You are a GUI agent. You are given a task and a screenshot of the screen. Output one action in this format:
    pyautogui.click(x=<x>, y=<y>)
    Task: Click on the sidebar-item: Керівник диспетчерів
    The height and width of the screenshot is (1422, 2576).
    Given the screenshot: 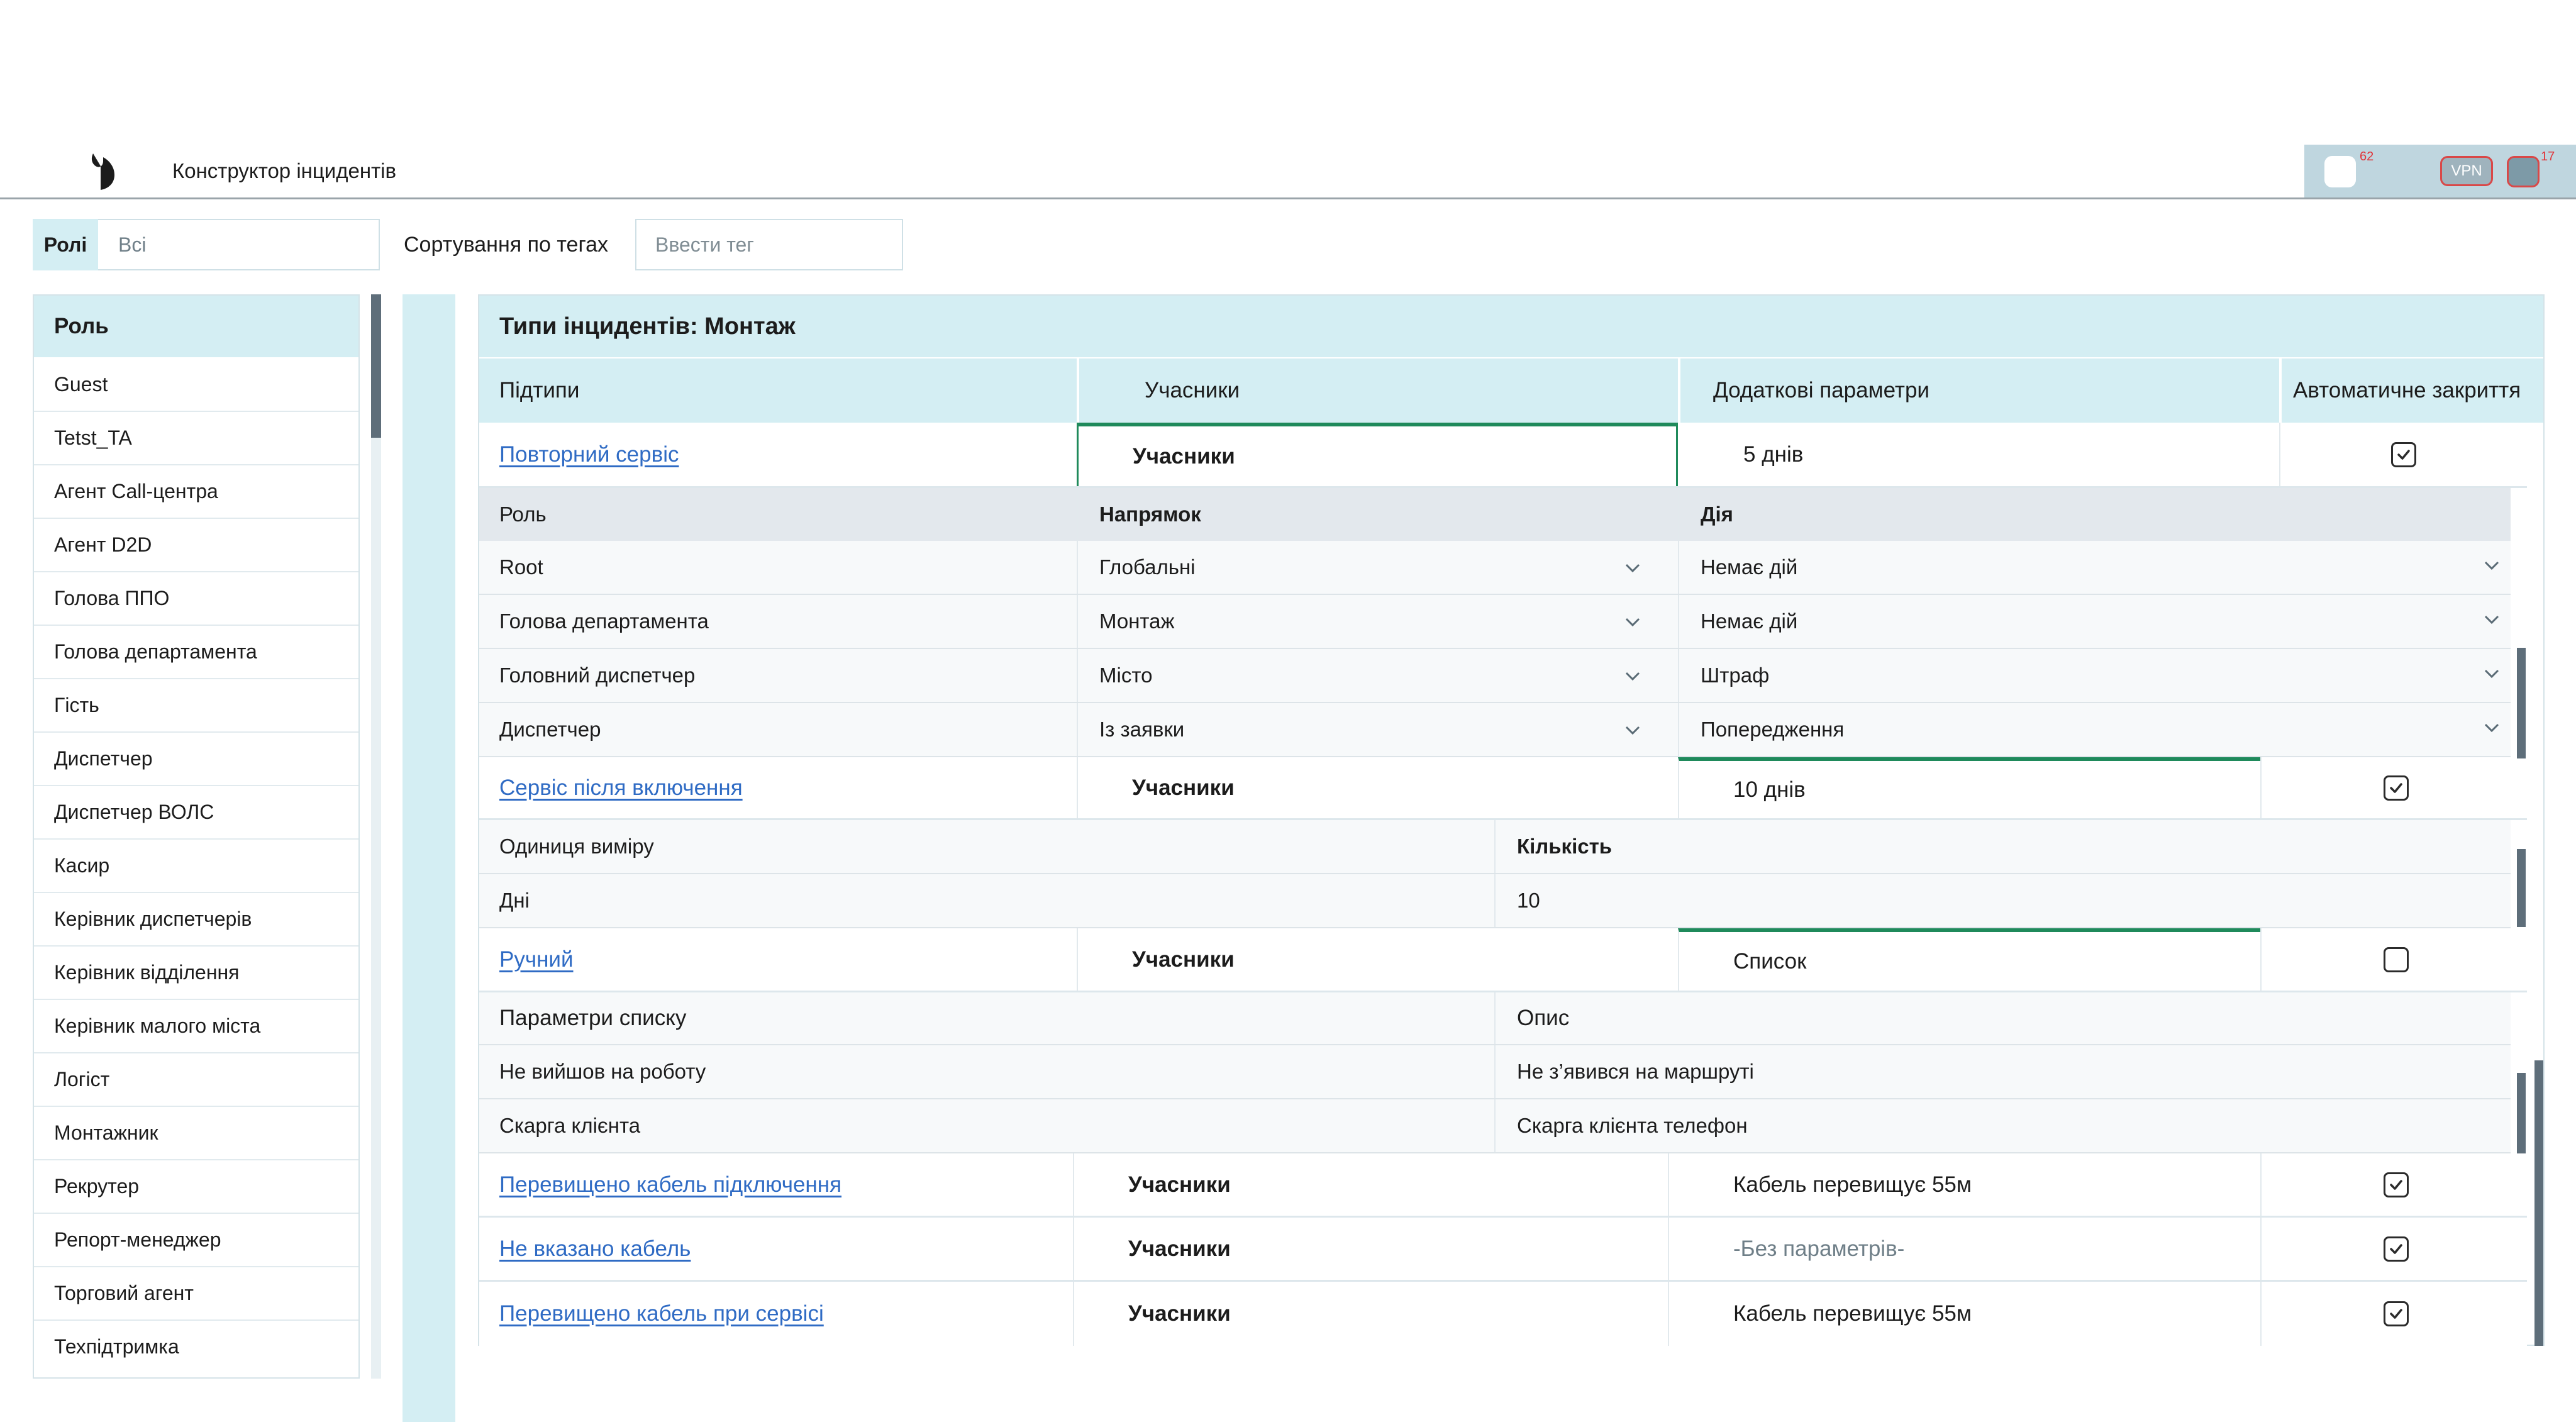 What is the action you would take?
    pyautogui.click(x=196, y=920)
    